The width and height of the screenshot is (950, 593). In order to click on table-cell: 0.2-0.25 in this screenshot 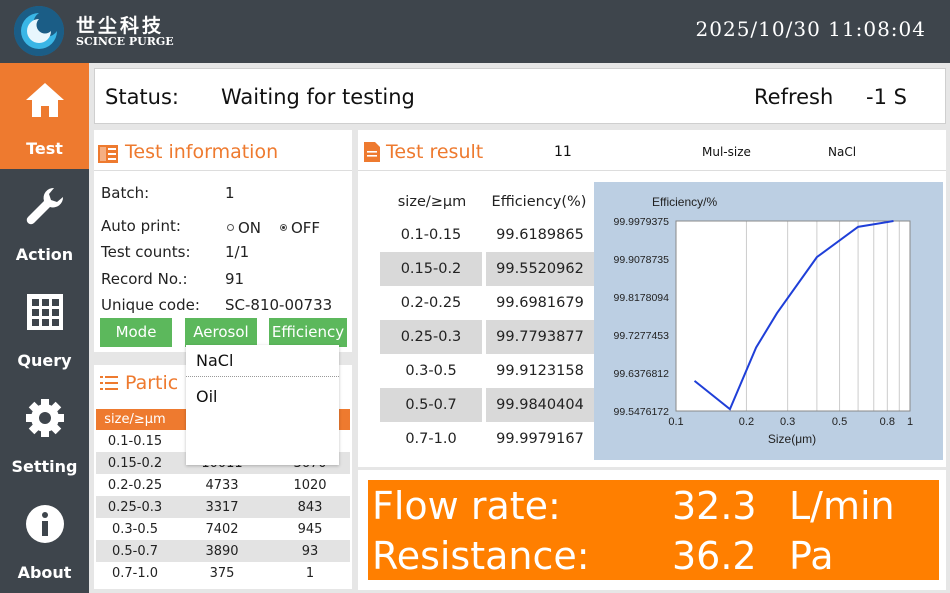, I will do `click(135, 485)`.